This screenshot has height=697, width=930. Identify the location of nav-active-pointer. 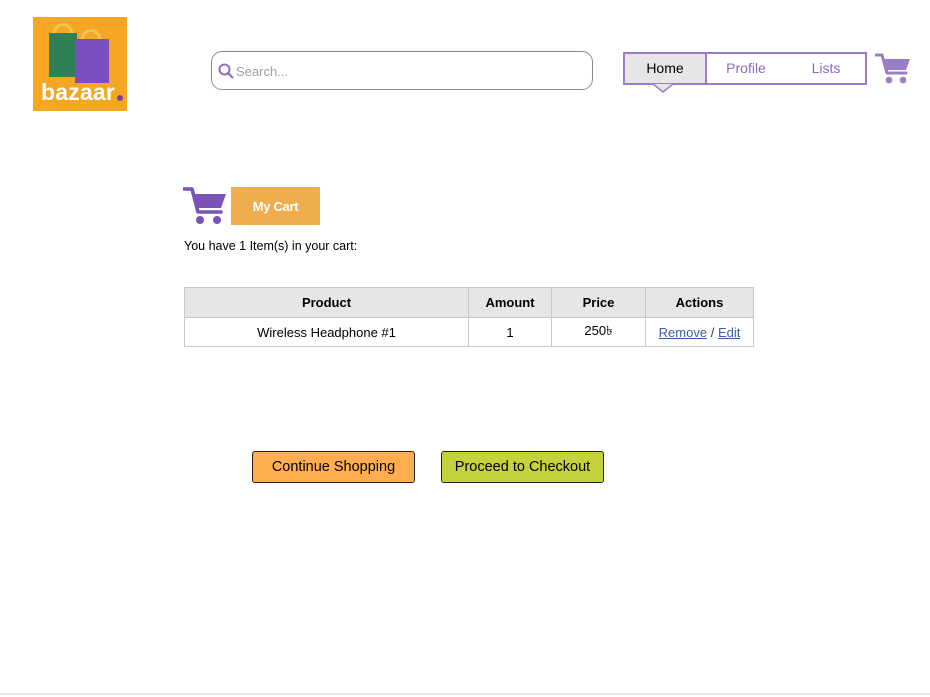
(663, 88).